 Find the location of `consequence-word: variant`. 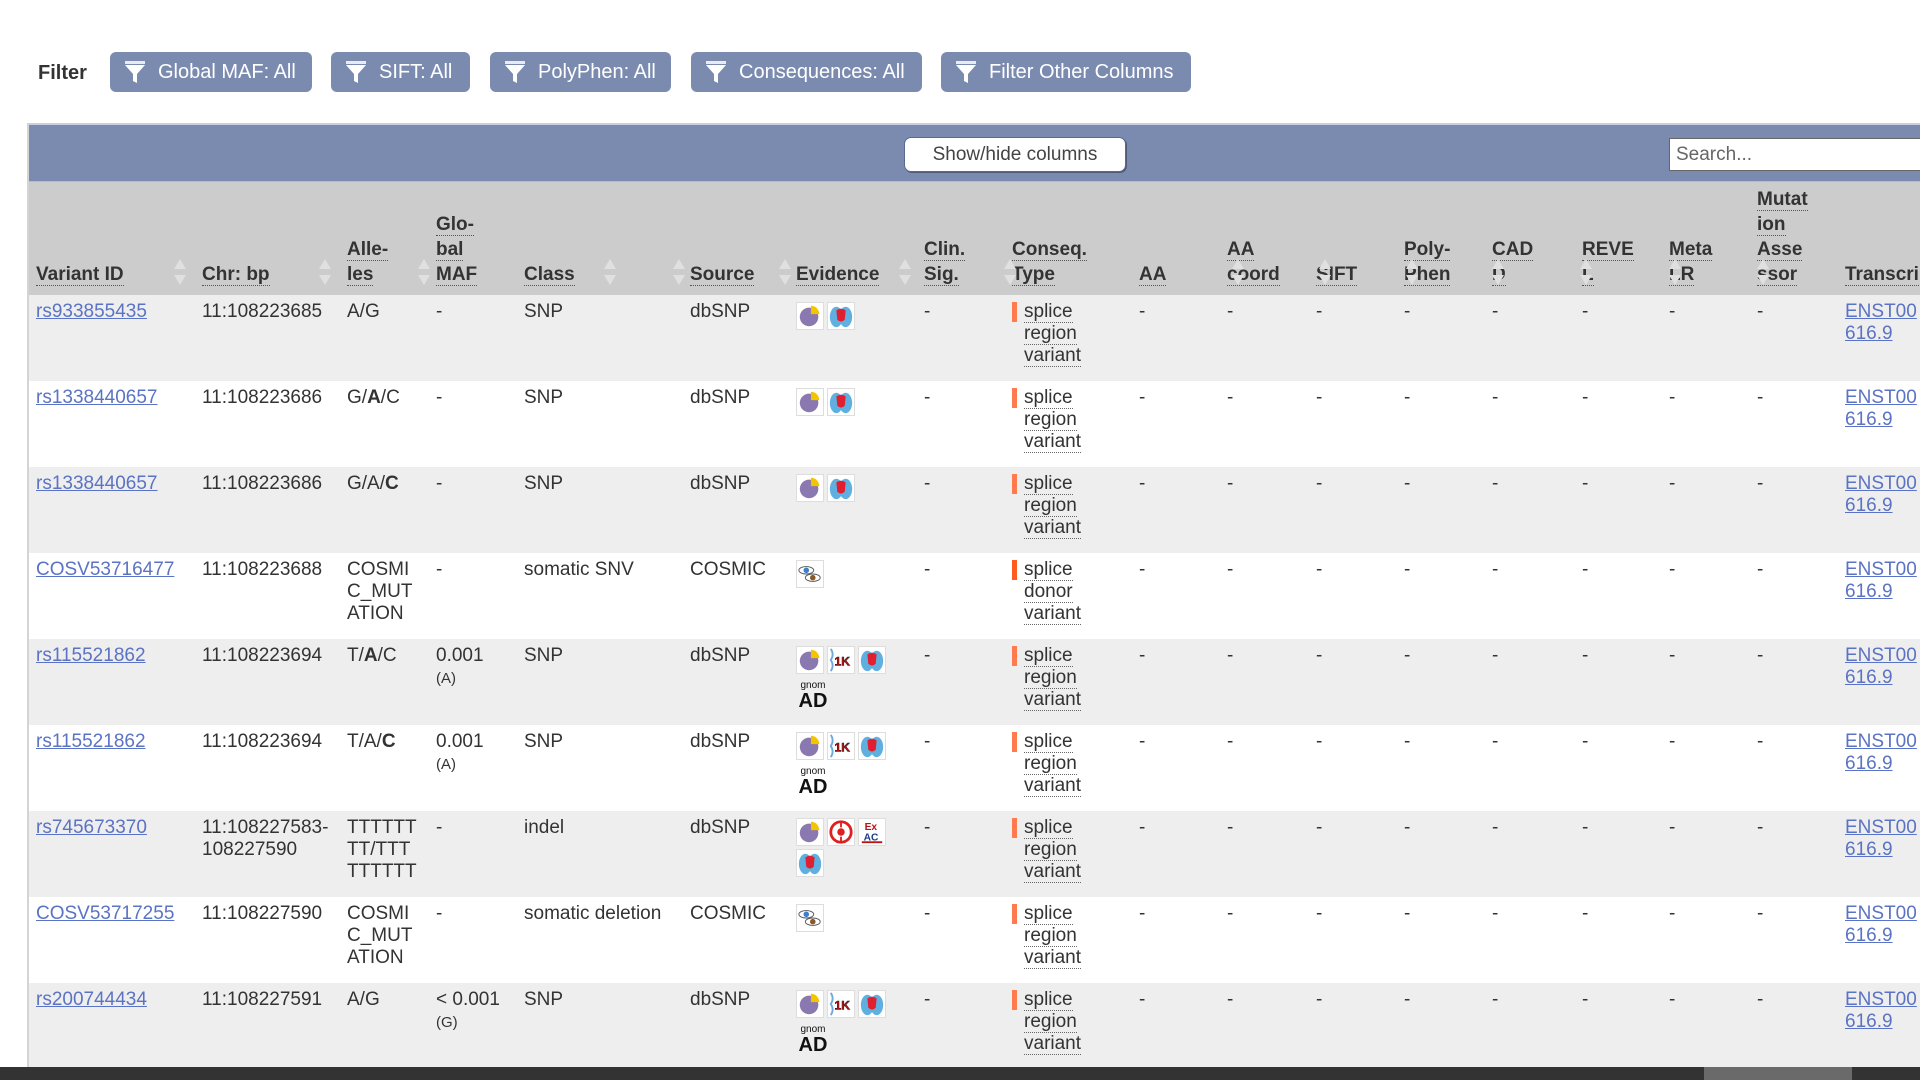

consequence-word: variant is located at coordinates (1053, 528).